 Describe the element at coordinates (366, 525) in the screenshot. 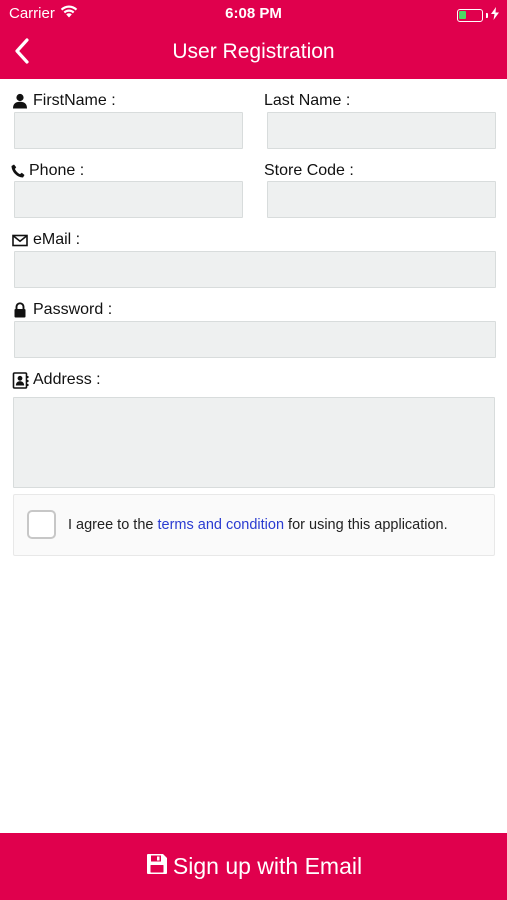

I see `terms-suffix: for using this application.` at that location.